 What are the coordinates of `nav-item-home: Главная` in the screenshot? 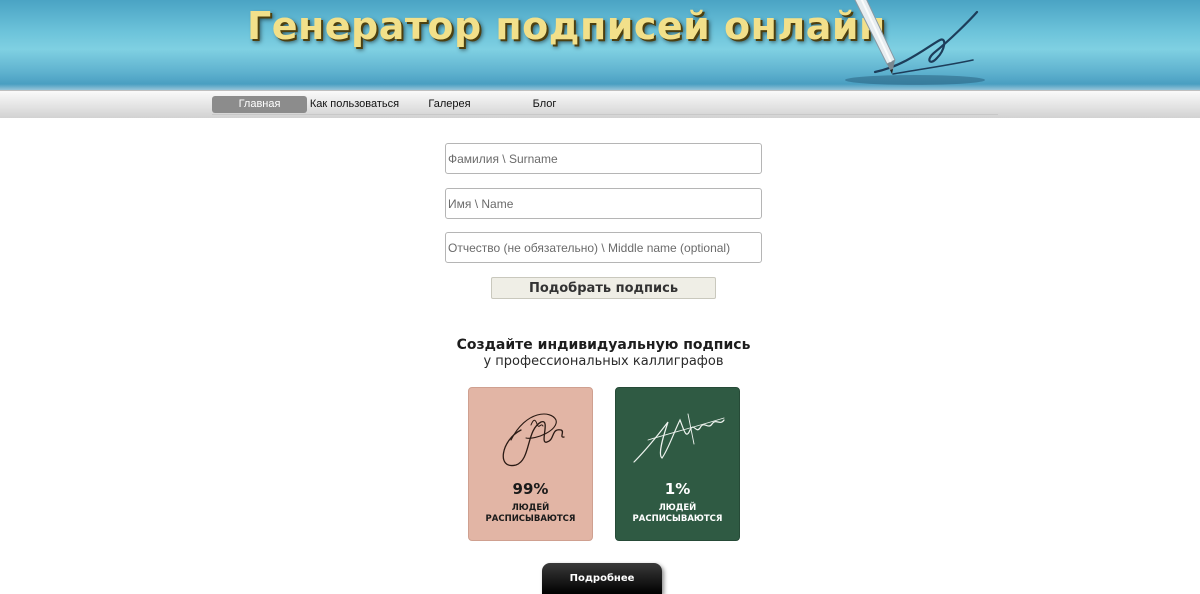 It's located at (259, 104).